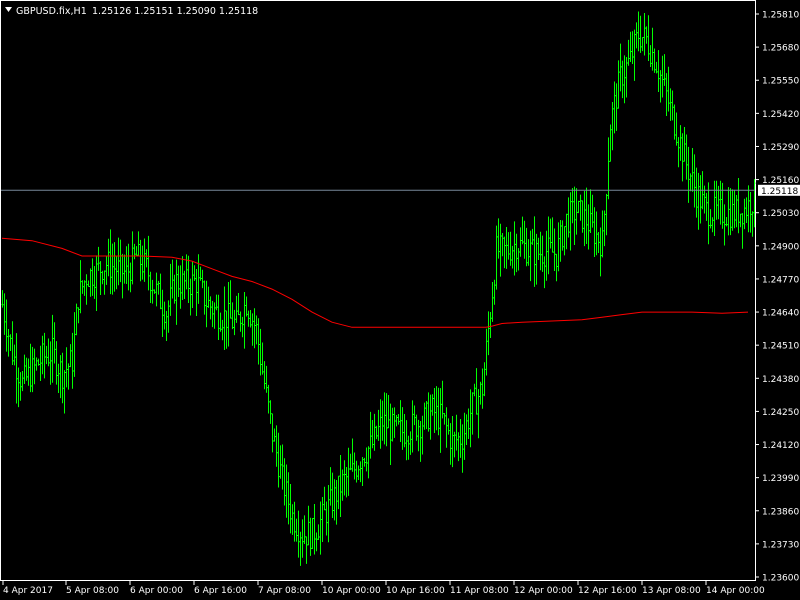 This screenshot has width=800, height=600. I want to click on price-tick-label: 1.23730, so click(780, 545).